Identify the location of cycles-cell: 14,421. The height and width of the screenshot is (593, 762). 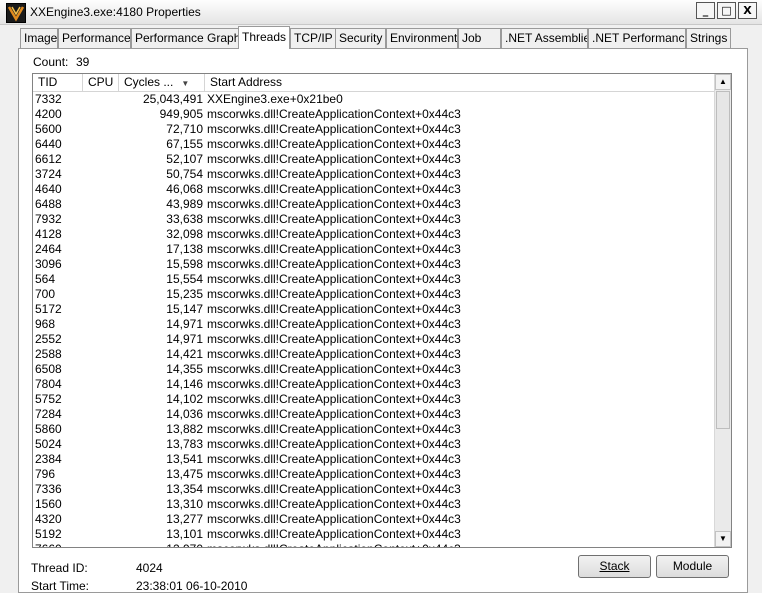
(184, 354).